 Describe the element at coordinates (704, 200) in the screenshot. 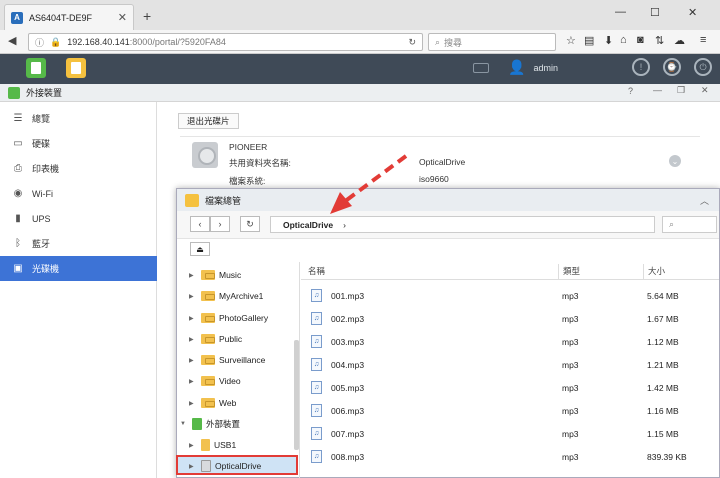

I see `collapse-window-icon: ︿` at that location.